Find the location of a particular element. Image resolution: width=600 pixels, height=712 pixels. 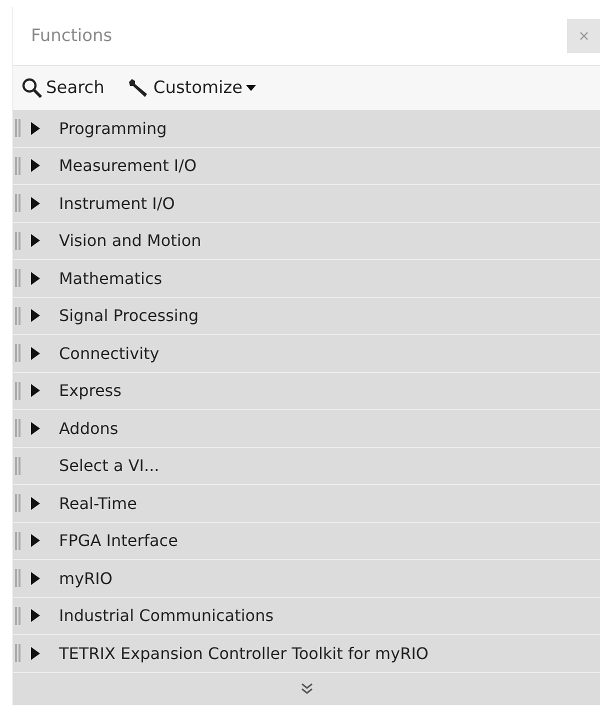

palette-item: Programming is located at coordinates (306, 129).